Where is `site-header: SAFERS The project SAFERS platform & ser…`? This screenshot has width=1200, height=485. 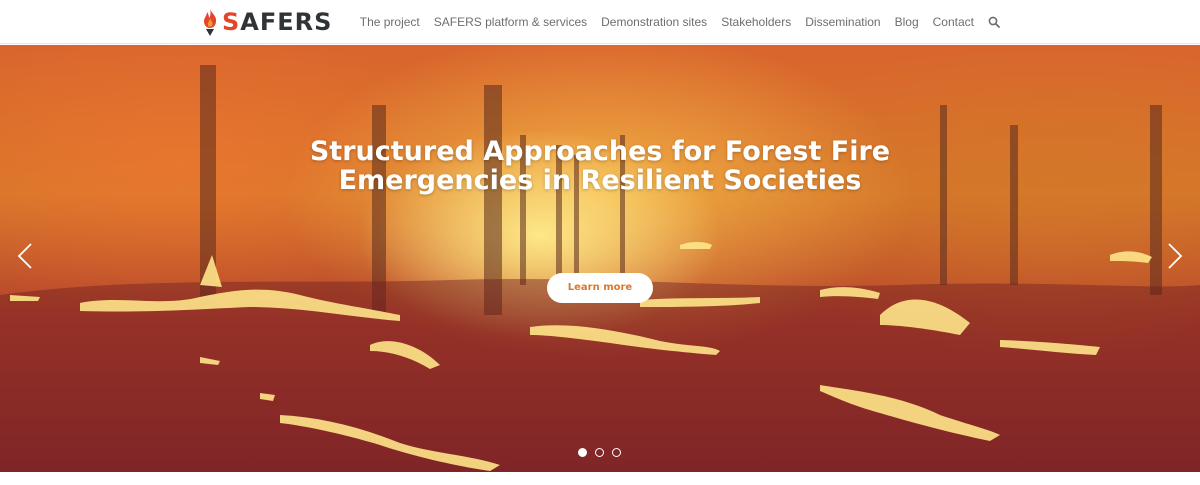 site-header: SAFERS The project SAFERS platform & ser… is located at coordinates (600, 22).